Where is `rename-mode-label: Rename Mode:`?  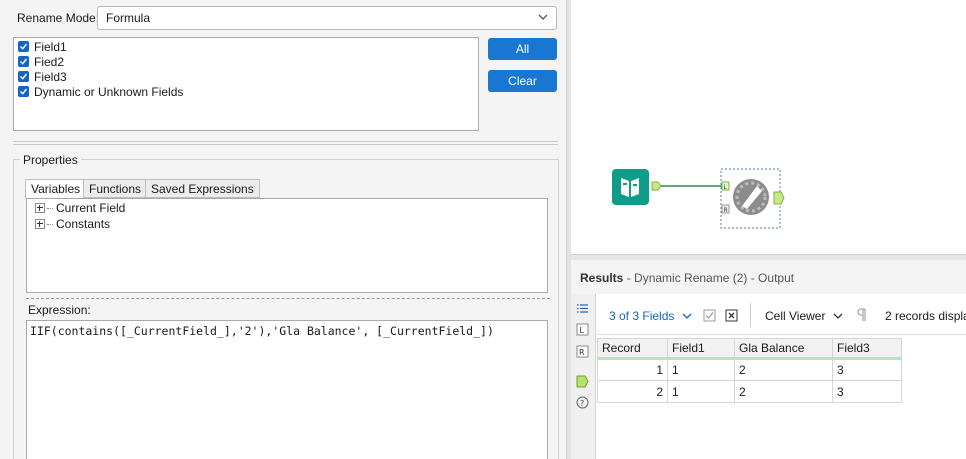 rename-mode-label: Rename Mode: is located at coordinates (58, 18).